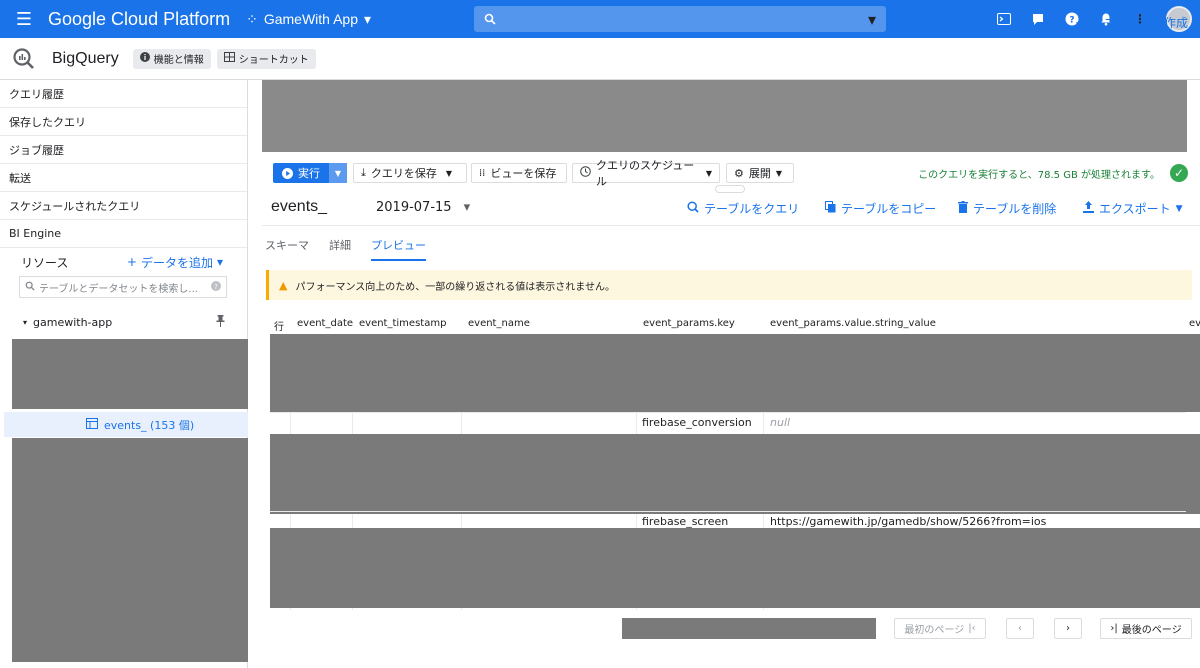 This screenshot has height=668, width=1200. What do you see at coordinates (220, 322) in the screenshot?
I see `pin-icon` at bounding box center [220, 322].